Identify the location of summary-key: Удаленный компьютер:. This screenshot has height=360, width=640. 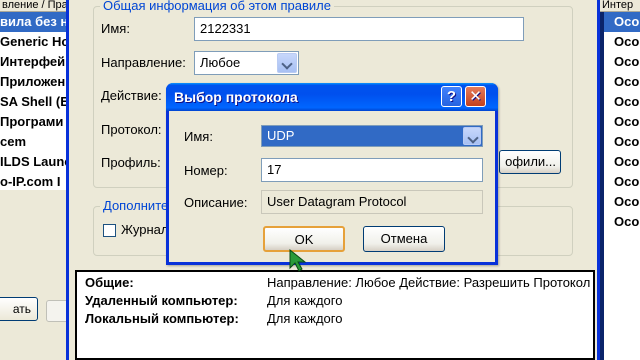
(161, 300).